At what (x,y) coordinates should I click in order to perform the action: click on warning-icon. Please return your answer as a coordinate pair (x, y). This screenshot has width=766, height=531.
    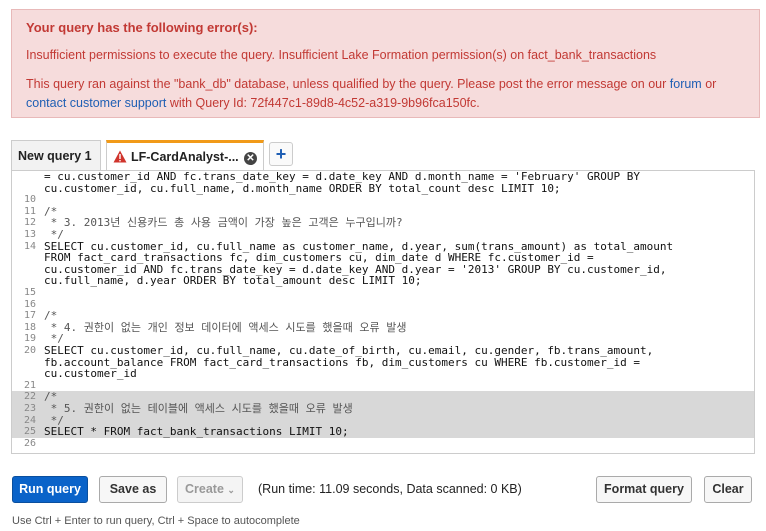
    Looking at the image, I should click on (120, 156).